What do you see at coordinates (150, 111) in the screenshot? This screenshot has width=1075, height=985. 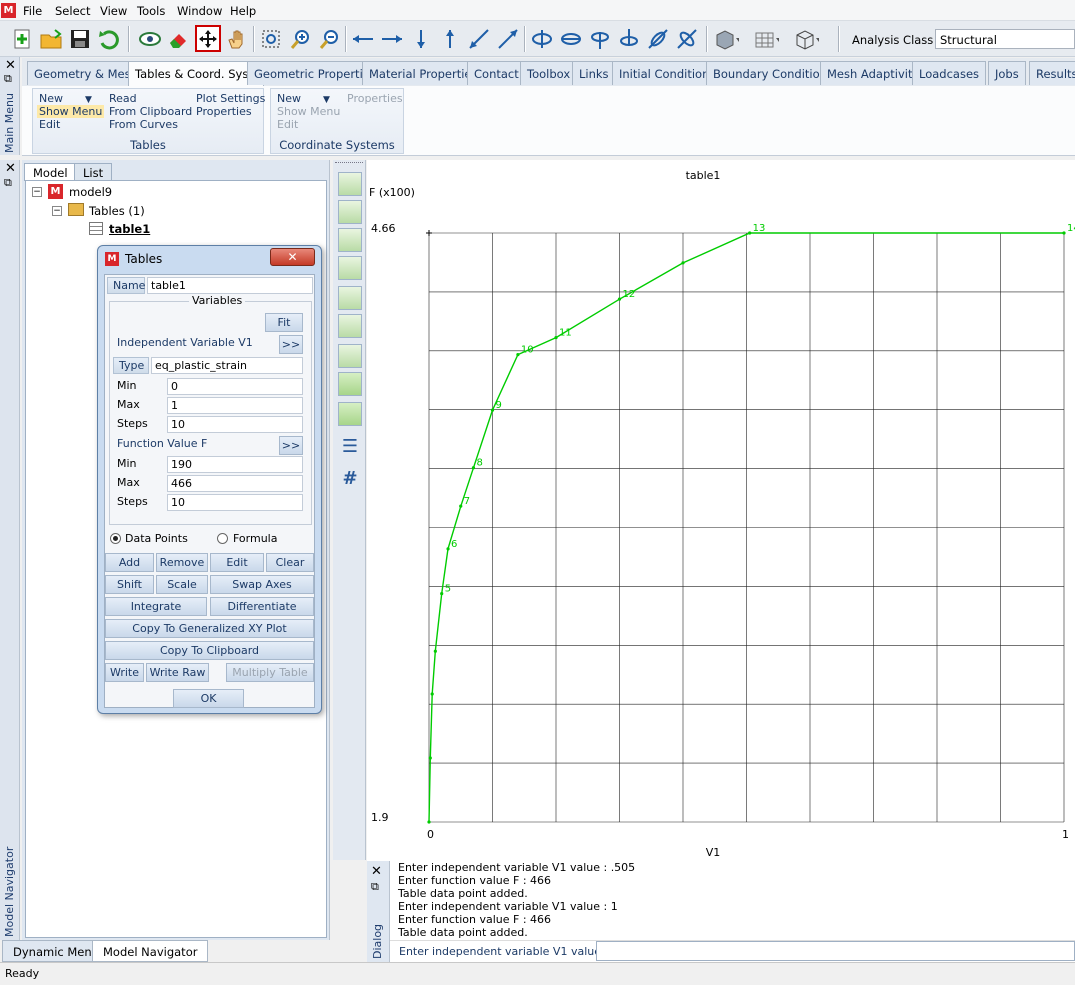 I see `tables-from-clipboard-button: From Clipboard` at bounding box center [150, 111].